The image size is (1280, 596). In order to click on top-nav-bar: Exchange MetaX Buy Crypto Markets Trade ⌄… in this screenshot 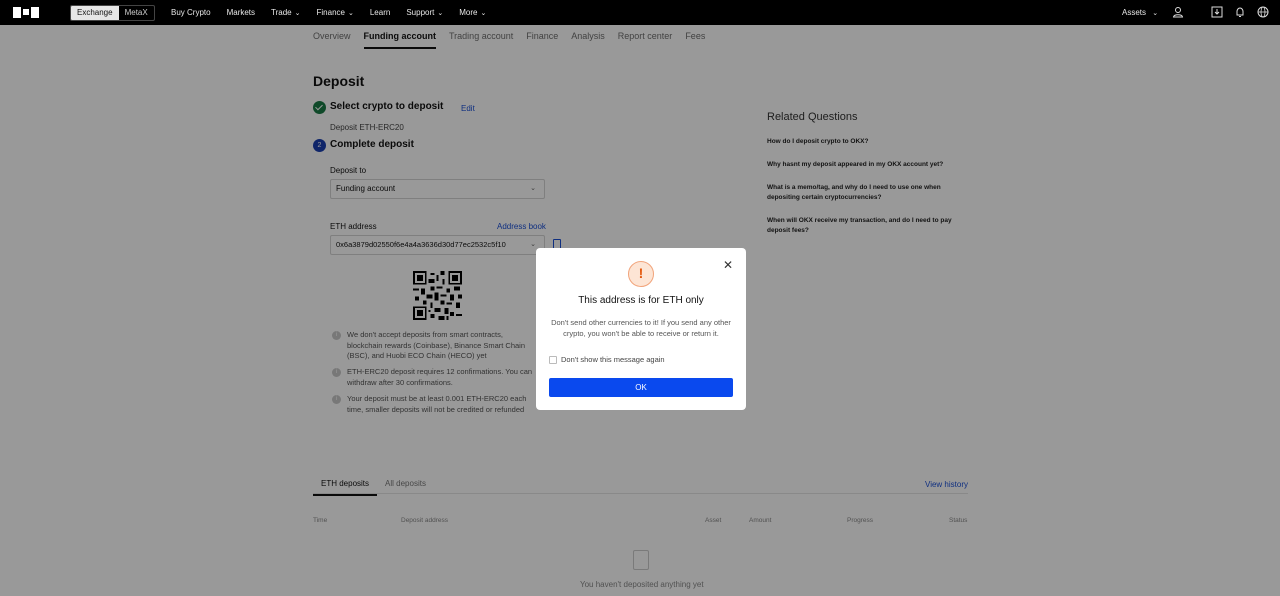, I will do `click(640, 12)`.